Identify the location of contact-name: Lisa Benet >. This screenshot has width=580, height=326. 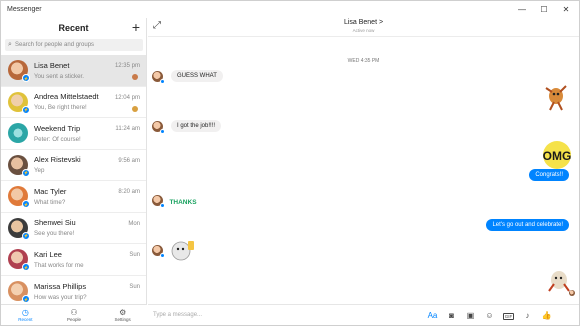
(363, 22).